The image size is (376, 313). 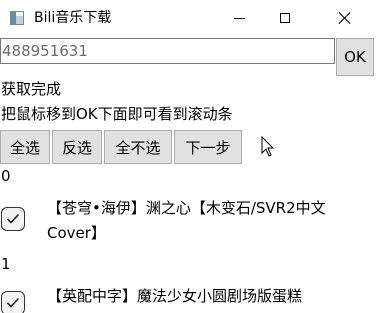 I want to click on maximize-button, so click(x=285, y=18).